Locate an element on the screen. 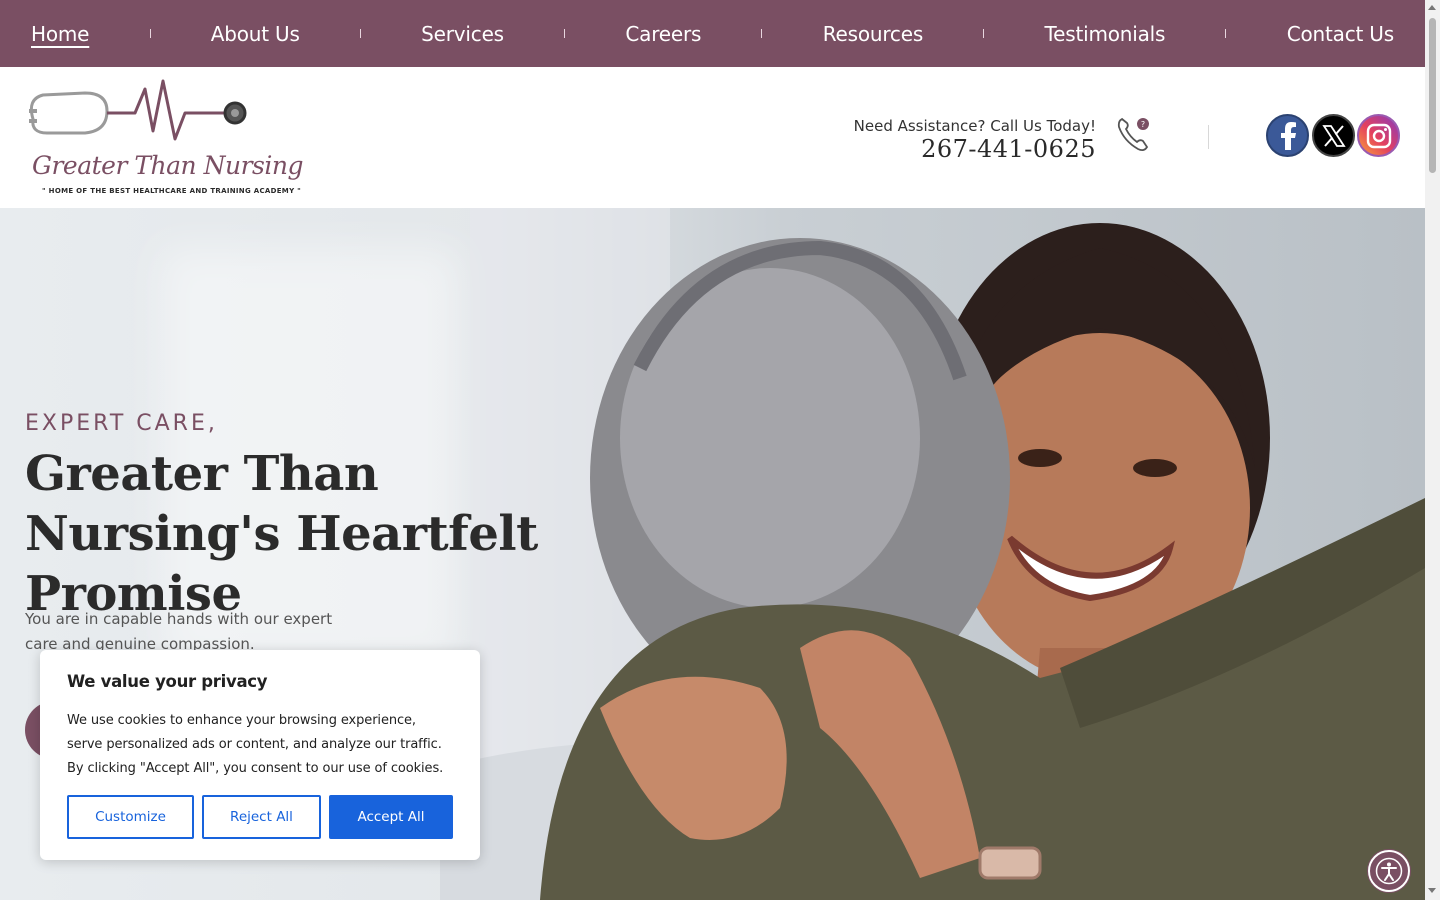 Image resolution: width=1440 pixels, height=900 pixels. cookie-buttons: Customize Reject All Accept All is located at coordinates (260, 817).